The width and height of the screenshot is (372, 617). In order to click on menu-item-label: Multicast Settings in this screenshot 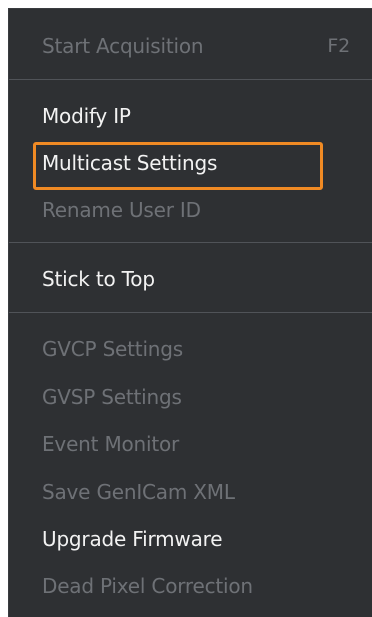, I will do `click(130, 163)`.